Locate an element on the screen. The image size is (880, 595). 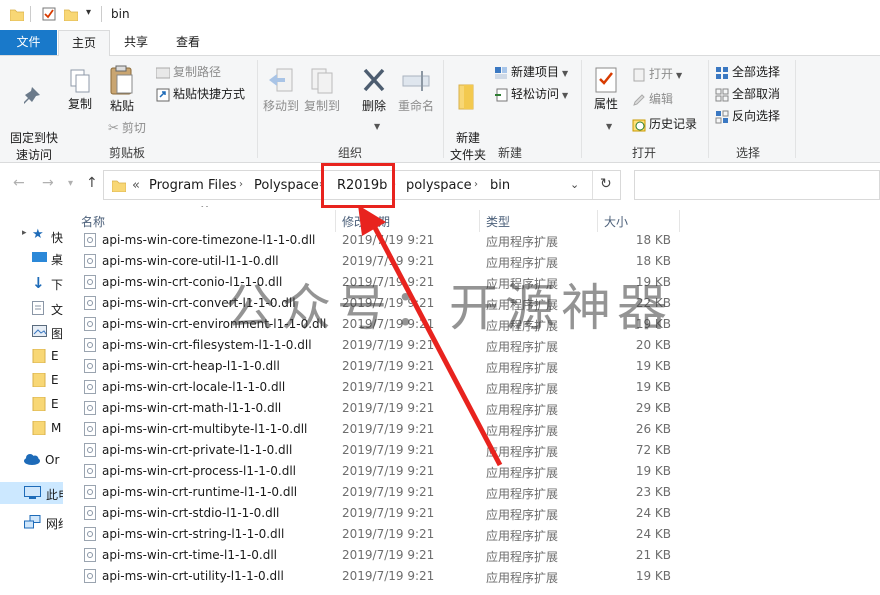
tab-view: 查看 is located at coordinates (188, 42).